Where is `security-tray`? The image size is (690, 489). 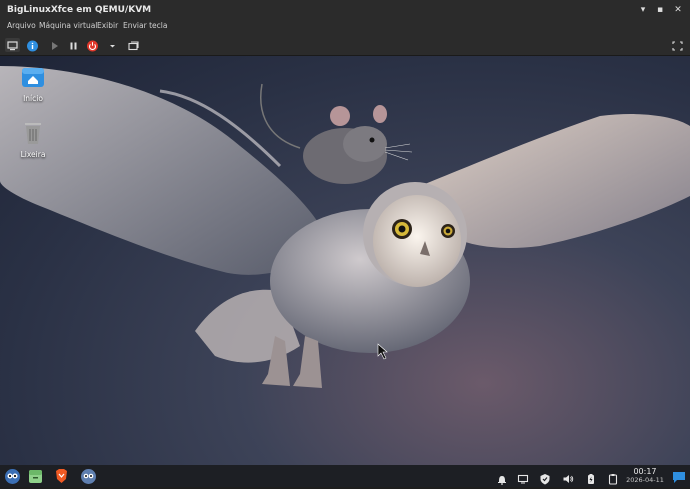 security-tray is located at coordinates (545, 477).